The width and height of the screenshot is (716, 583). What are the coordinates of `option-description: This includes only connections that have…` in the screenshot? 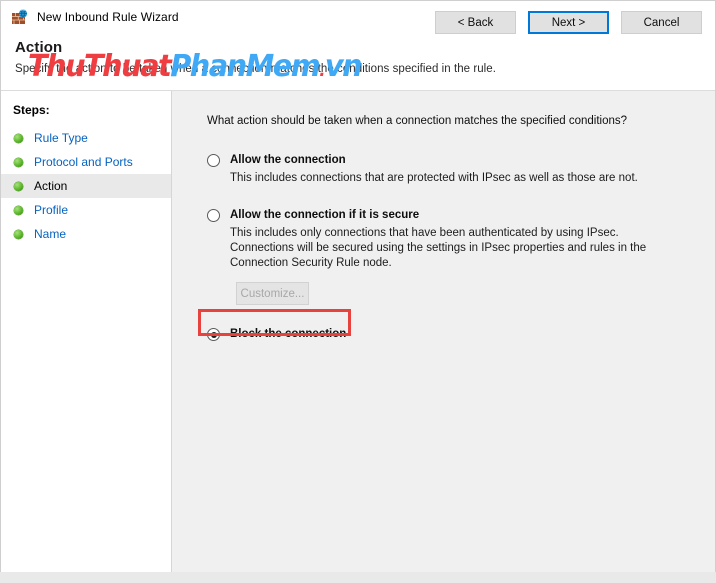 It's located at (438, 248).